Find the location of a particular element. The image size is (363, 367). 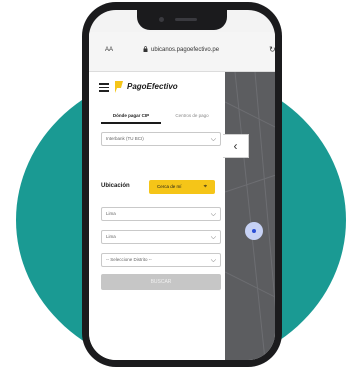

hamburger-menu-icon is located at coordinates (104, 87).